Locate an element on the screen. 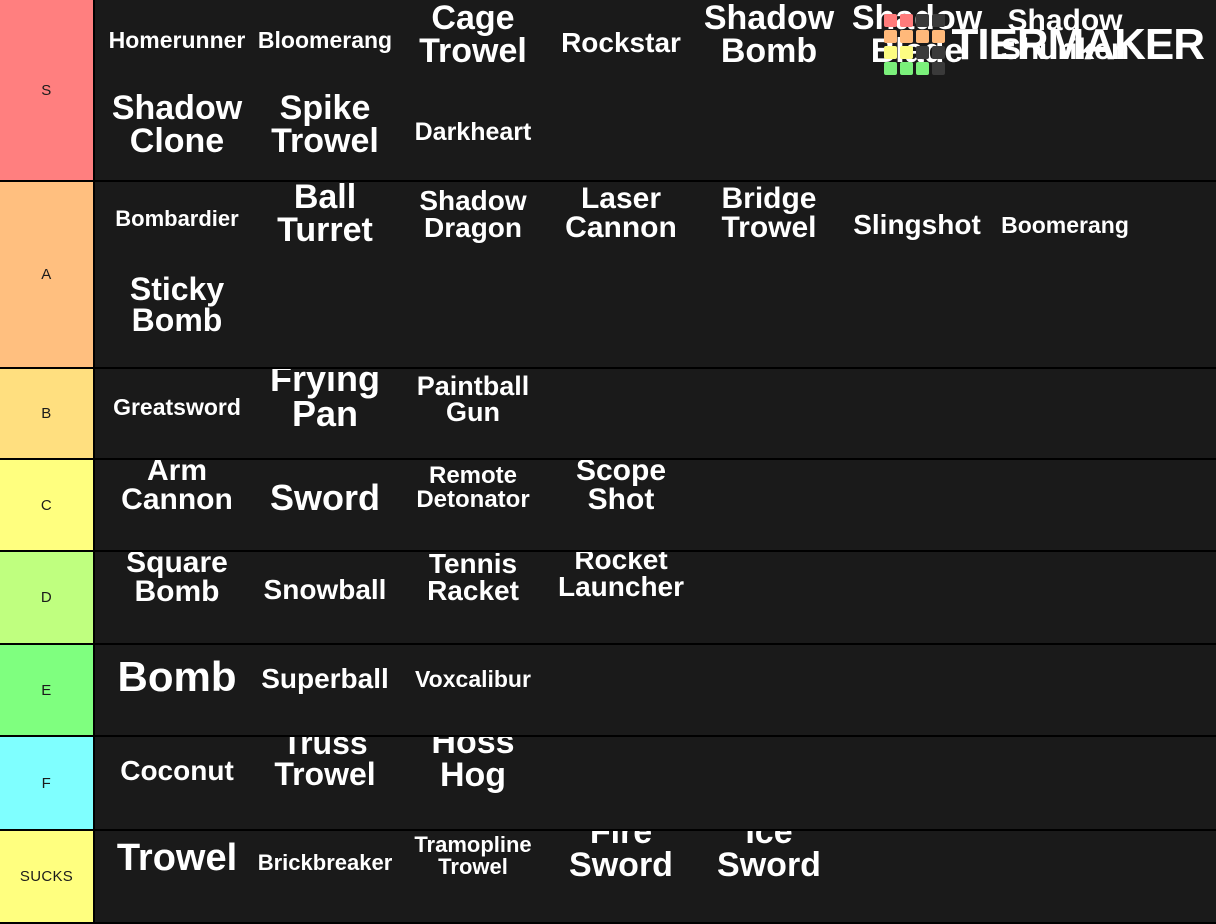  tier-row: B Greatsword Frying Pan Paintball Gun is located at coordinates (608, 414).